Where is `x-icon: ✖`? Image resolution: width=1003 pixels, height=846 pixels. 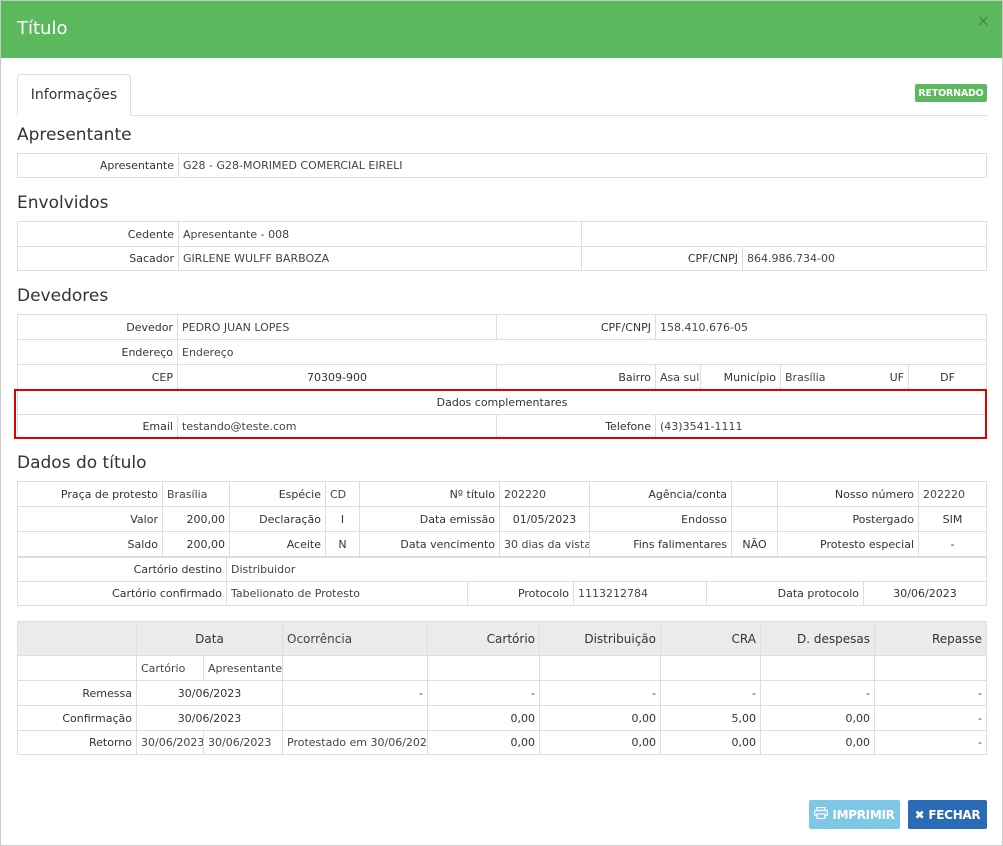 x-icon: ✖ is located at coordinates (919, 814).